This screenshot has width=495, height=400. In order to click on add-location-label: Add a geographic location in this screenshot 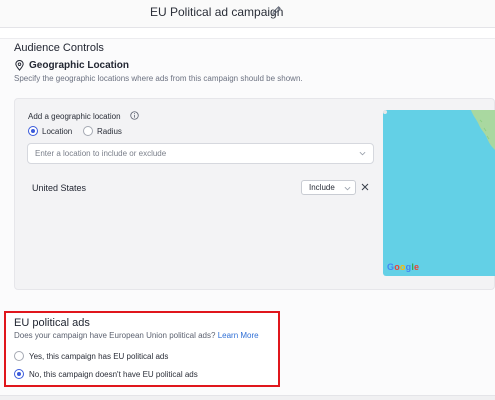, I will do `click(74, 116)`.